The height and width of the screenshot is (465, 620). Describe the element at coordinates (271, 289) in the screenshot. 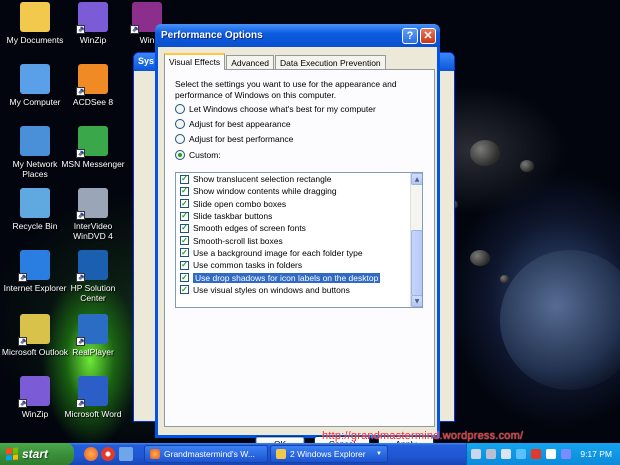

I see `effect-label: Use visual styles on windows and buttons` at that location.